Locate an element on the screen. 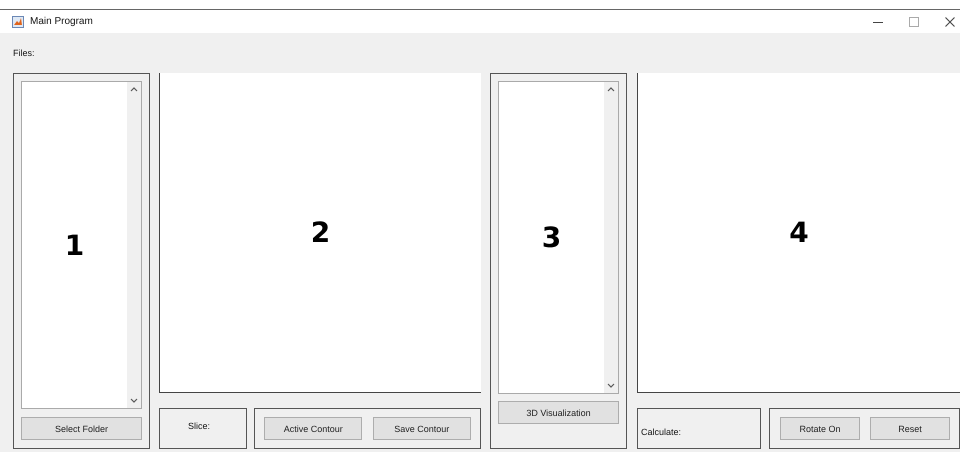 The image size is (960, 452). active-contour-button: Active Contour is located at coordinates (313, 428).